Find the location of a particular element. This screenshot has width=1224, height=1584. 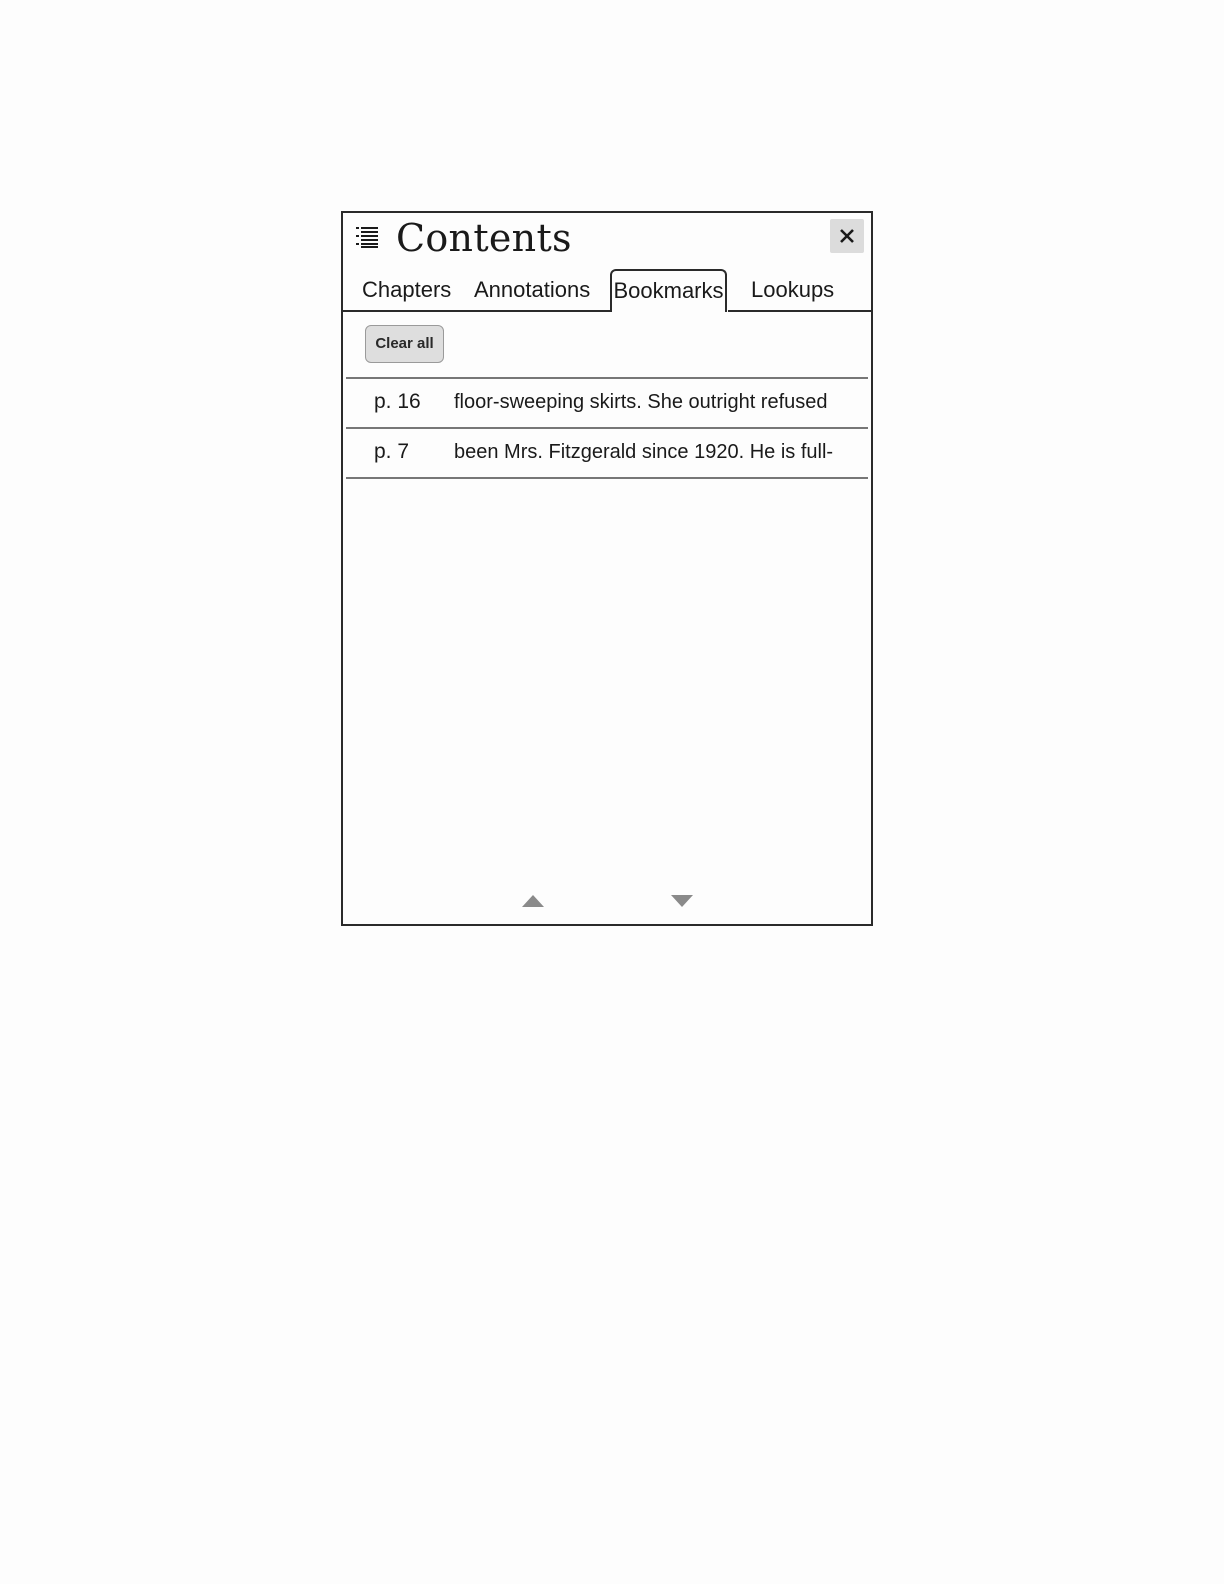

tab-lookups: Lookups is located at coordinates (792, 289).